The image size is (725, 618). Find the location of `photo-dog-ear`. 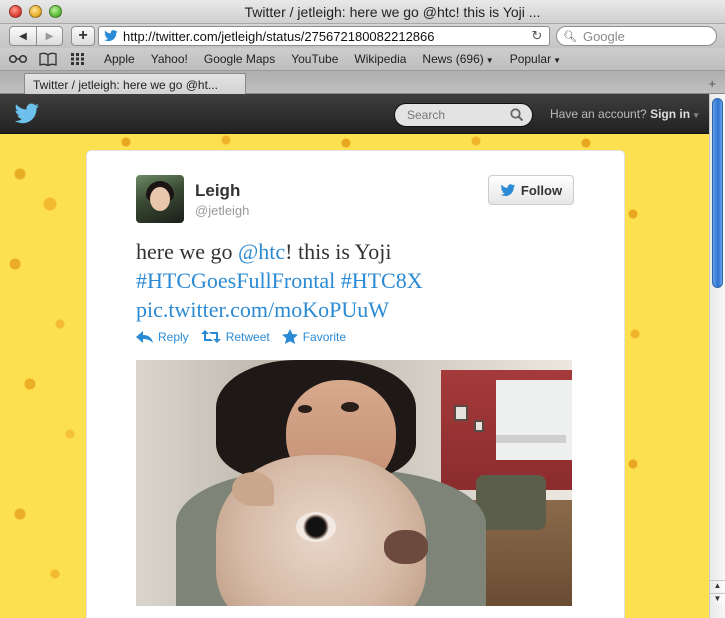

photo-dog-ear is located at coordinates (253, 489).